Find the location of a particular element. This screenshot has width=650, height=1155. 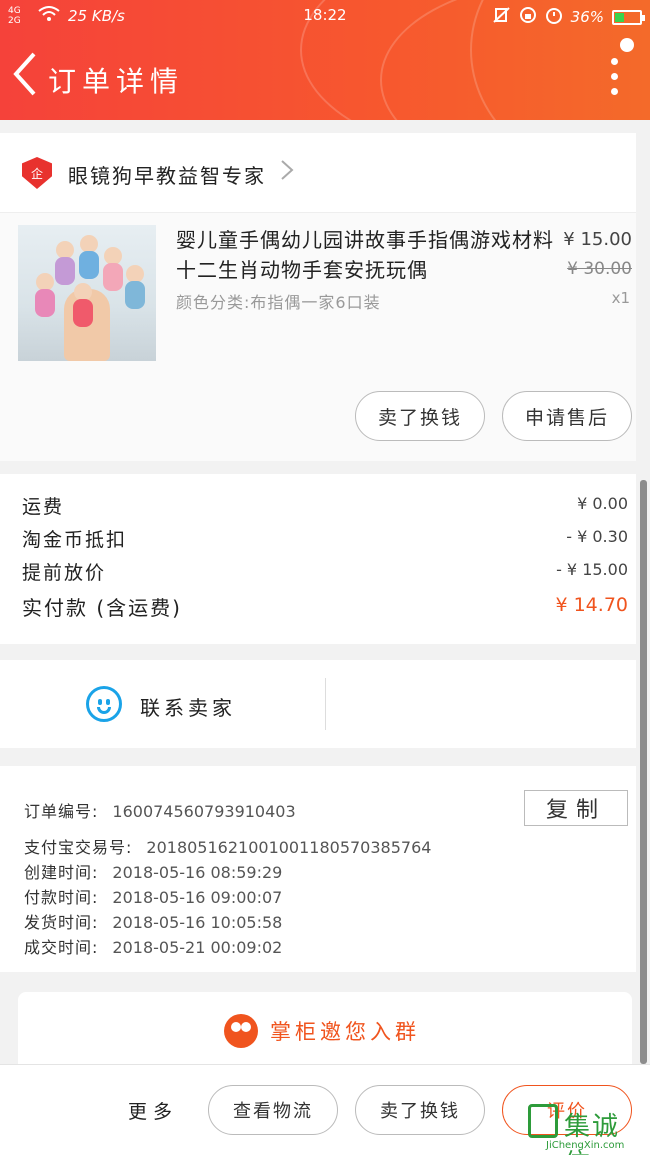

created-time: 2018-05-16 08:59:29 is located at coordinates (197, 872).